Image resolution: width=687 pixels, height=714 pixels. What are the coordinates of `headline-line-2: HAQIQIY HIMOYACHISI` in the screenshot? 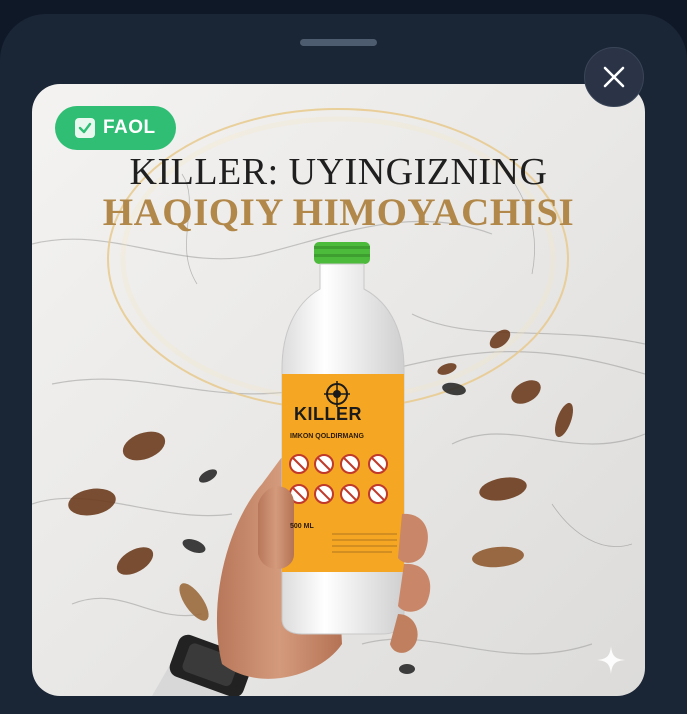 It's located at (338, 212).